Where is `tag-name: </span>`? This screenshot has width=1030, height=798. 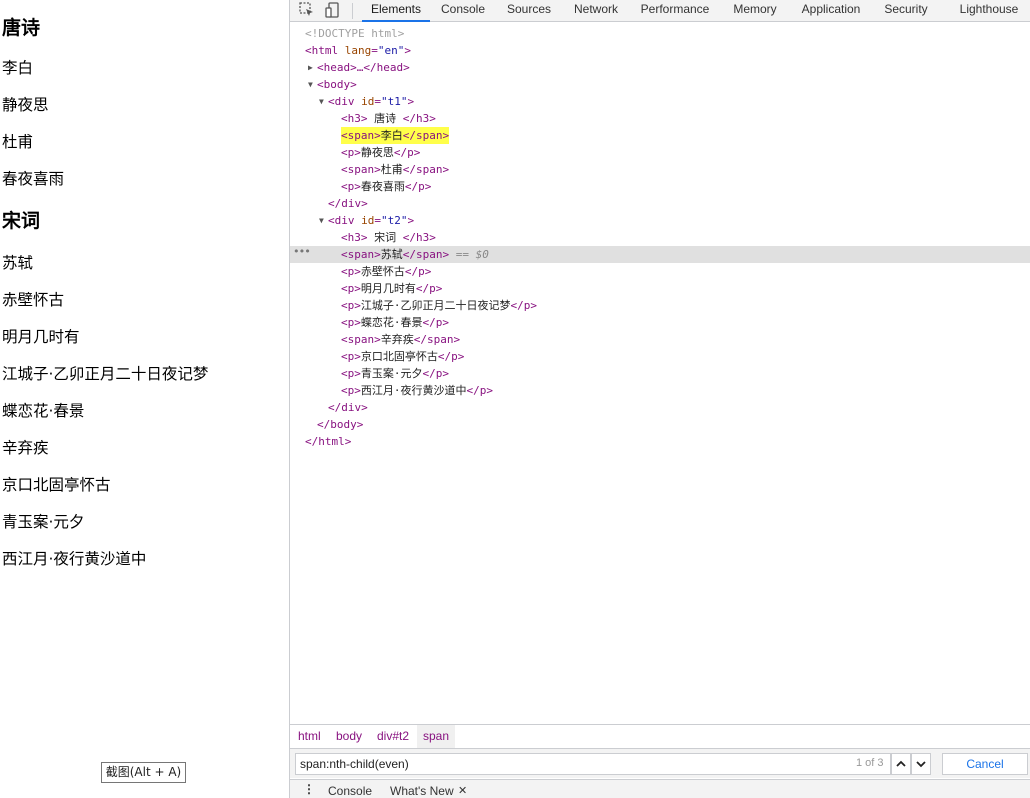
tag-name: </span> is located at coordinates (426, 254).